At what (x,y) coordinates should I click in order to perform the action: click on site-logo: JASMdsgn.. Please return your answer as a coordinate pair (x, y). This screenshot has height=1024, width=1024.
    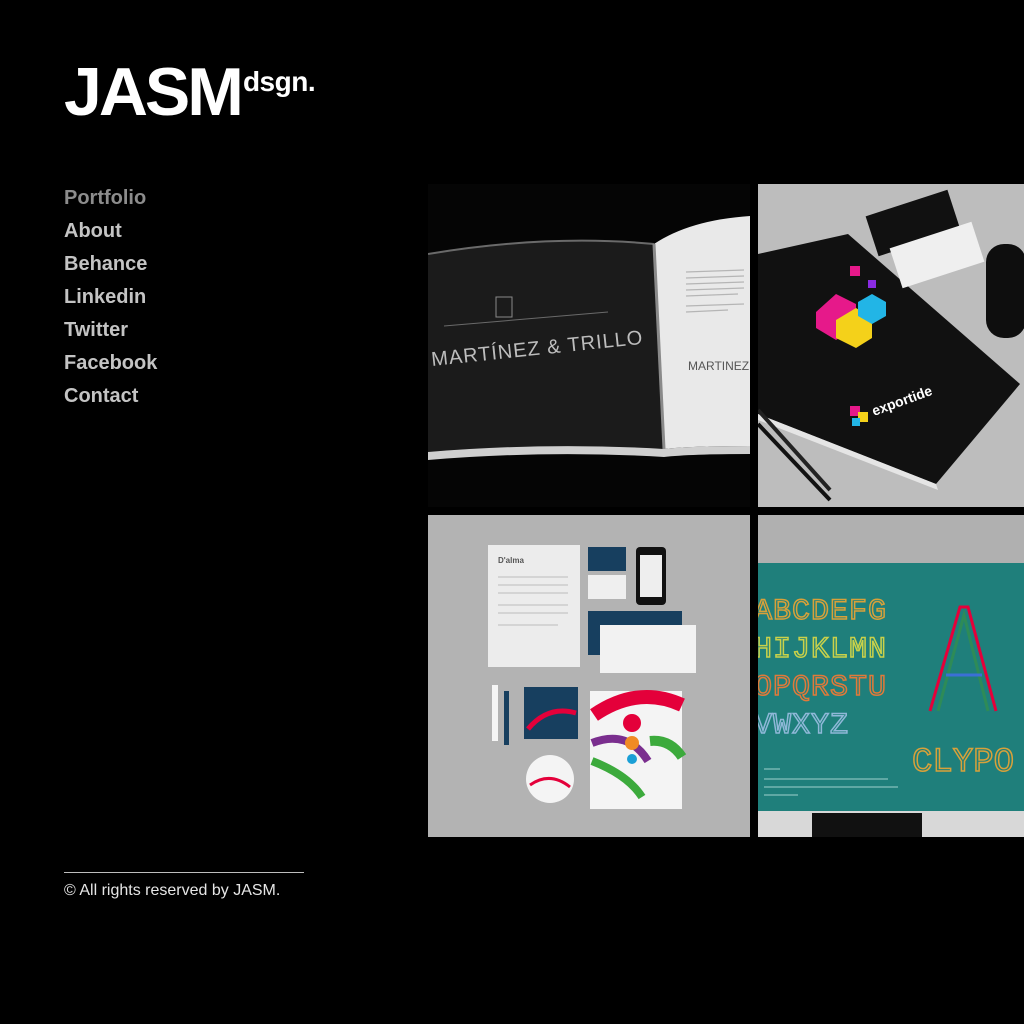
    Looking at the image, I should click on (190, 92).